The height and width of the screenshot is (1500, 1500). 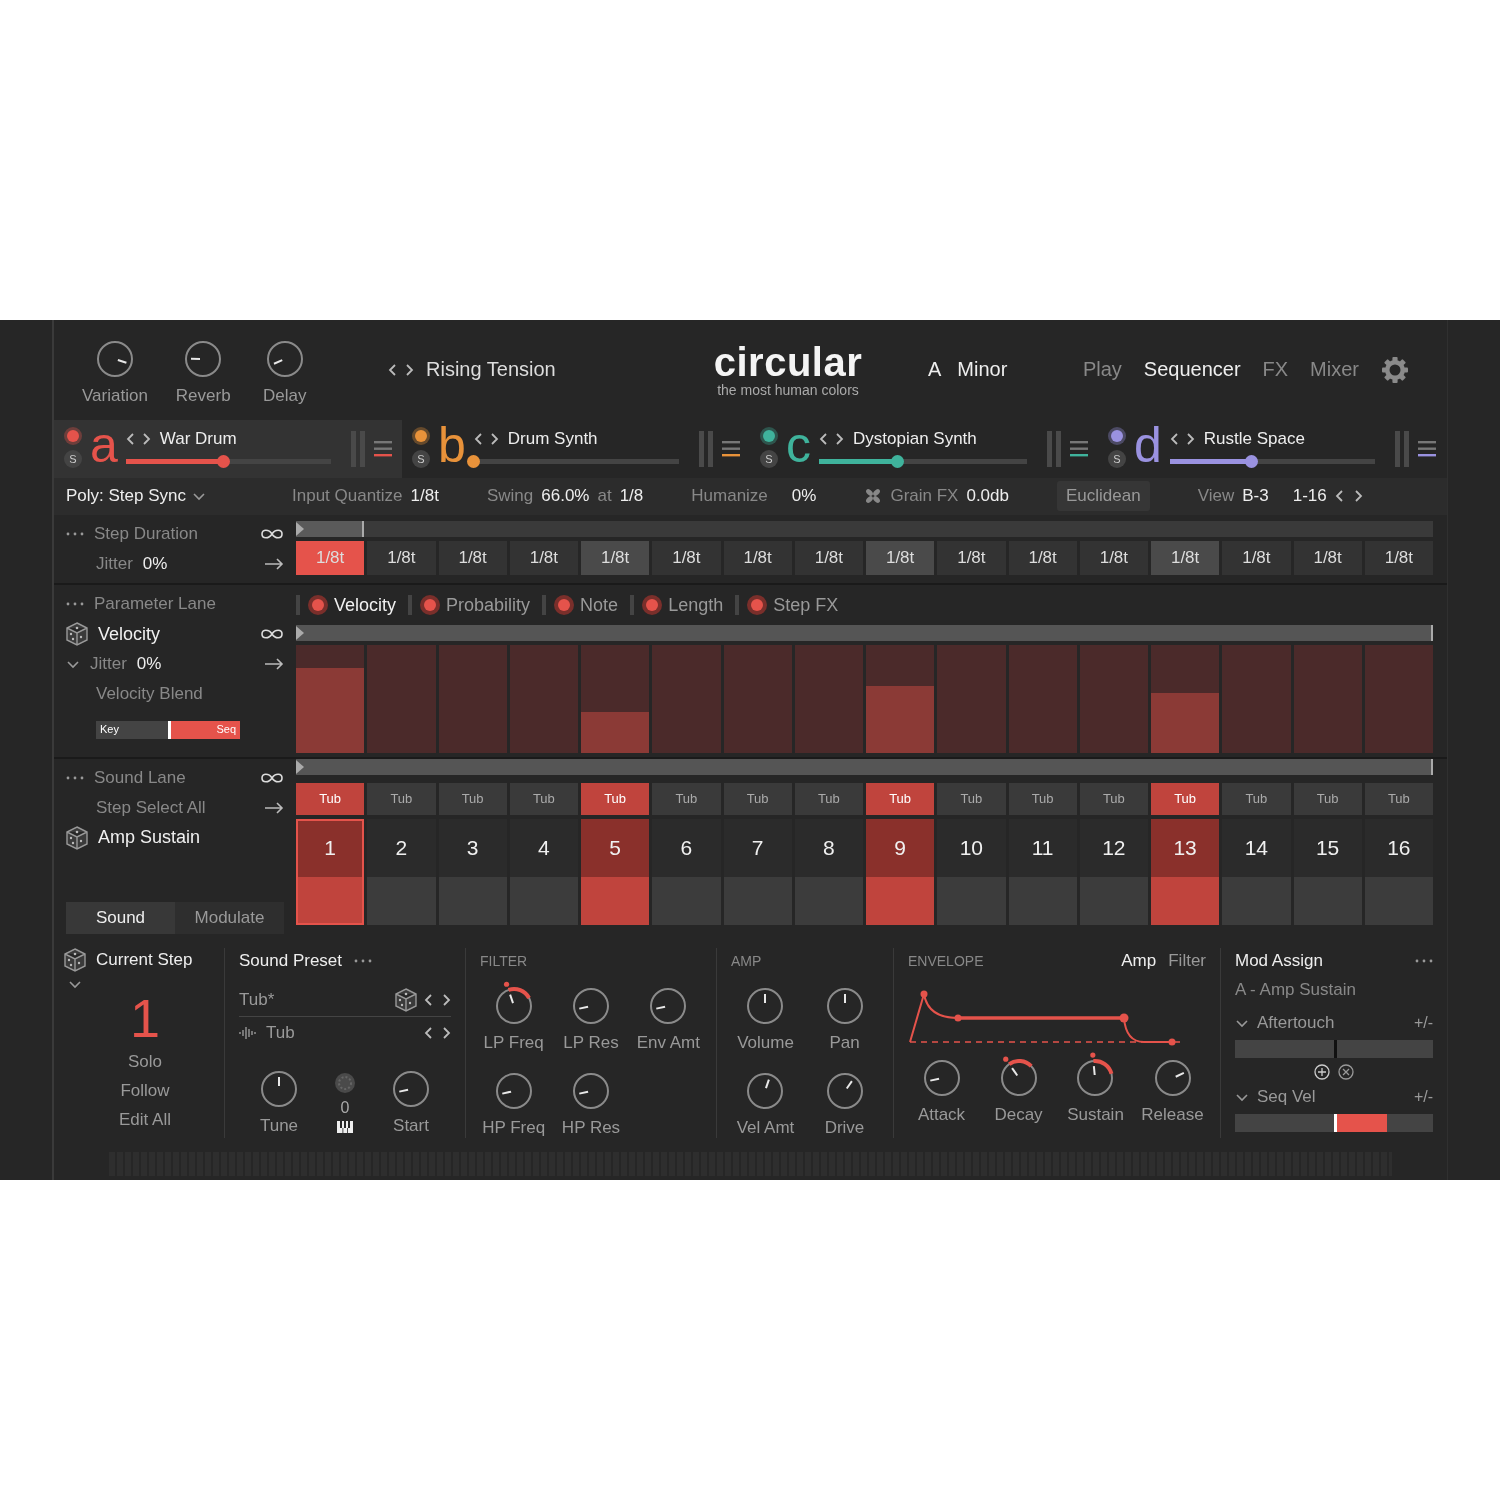 What do you see at coordinates (168, 730) in the screenshot?
I see `blend-slider: Key Seq` at bounding box center [168, 730].